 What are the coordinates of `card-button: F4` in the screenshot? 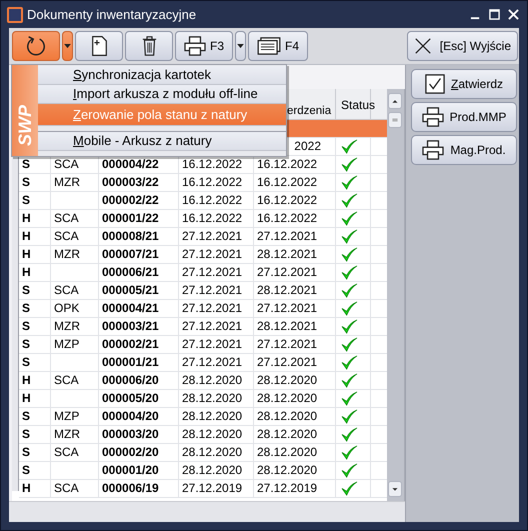 It's located at (278, 46).